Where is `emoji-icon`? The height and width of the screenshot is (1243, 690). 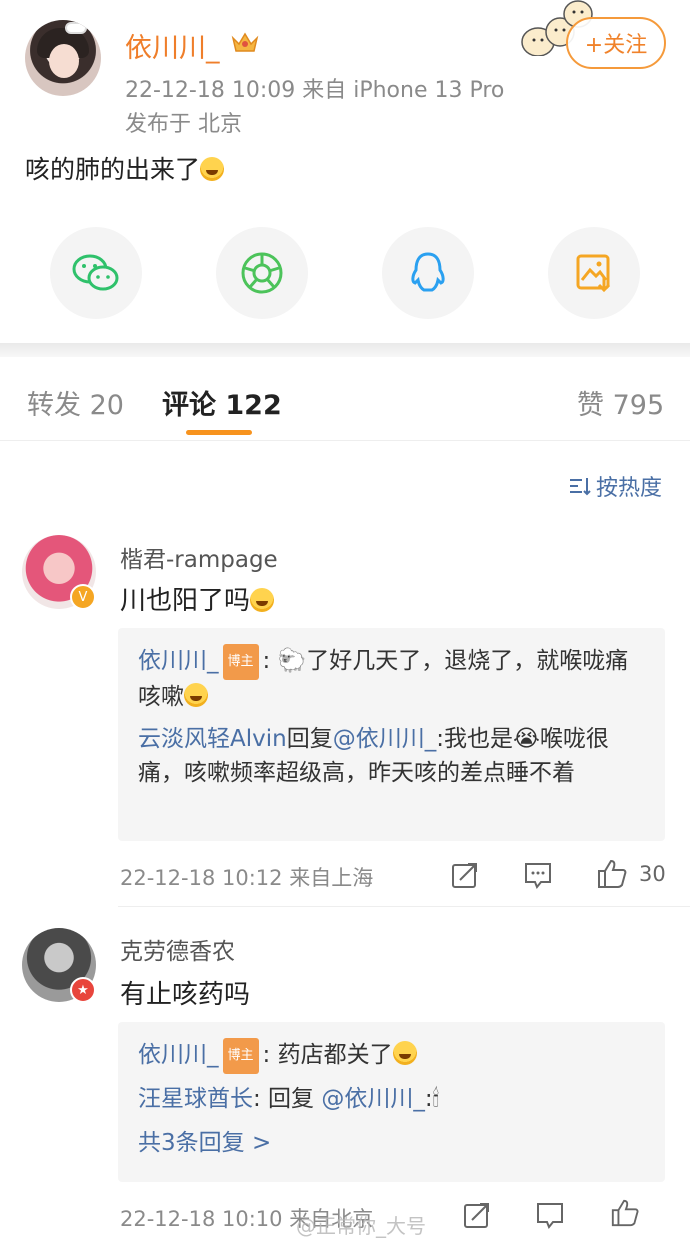
emoji-icon is located at coordinates (262, 600).